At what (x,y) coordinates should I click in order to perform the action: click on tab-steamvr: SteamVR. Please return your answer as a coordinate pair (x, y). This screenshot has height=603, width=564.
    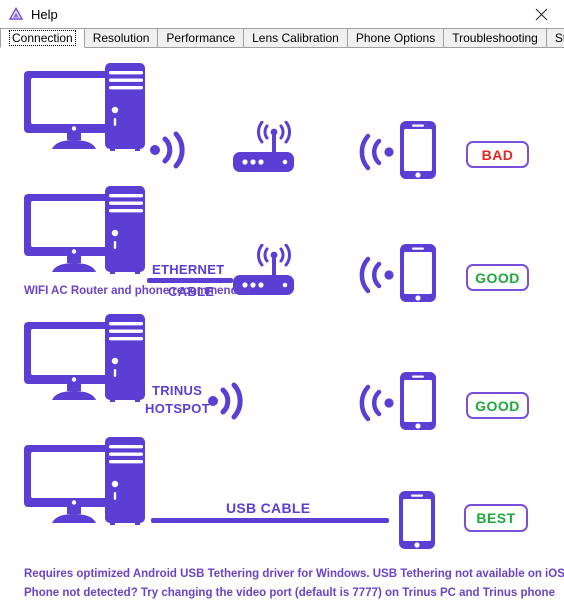
    Looking at the image, I should click on (554, 37).